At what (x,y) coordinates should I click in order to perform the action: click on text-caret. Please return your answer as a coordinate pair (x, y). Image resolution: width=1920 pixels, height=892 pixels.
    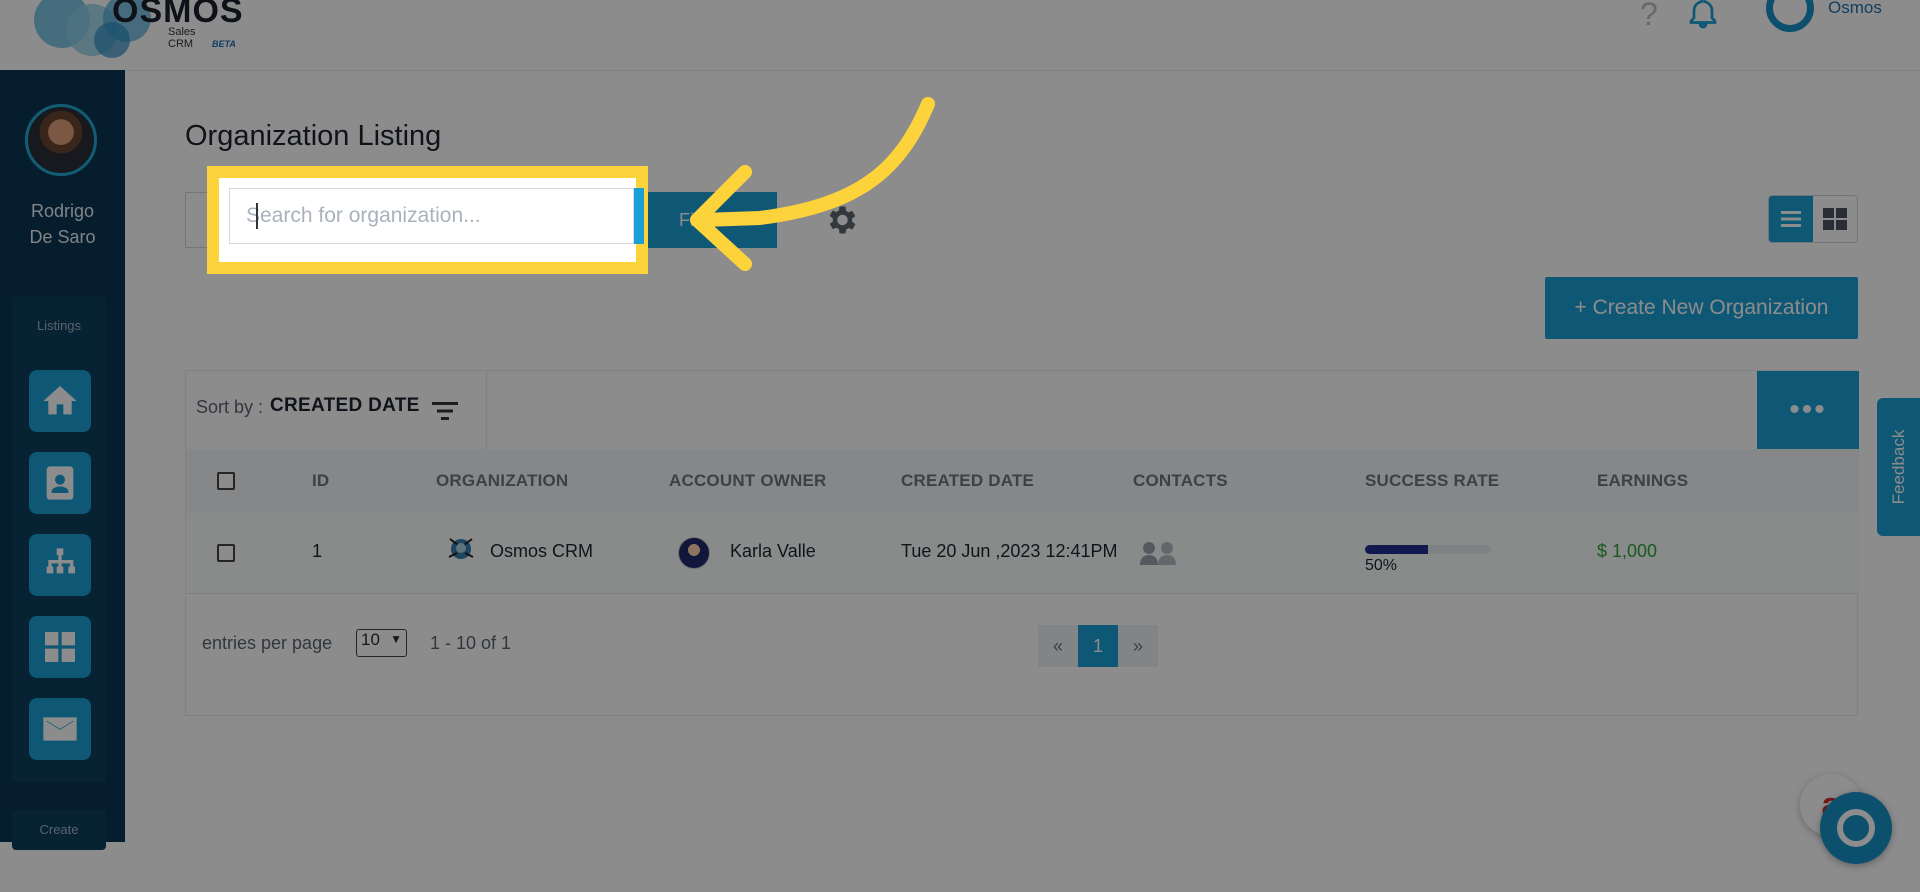
    Looking at the image, I should click on (257, 216).